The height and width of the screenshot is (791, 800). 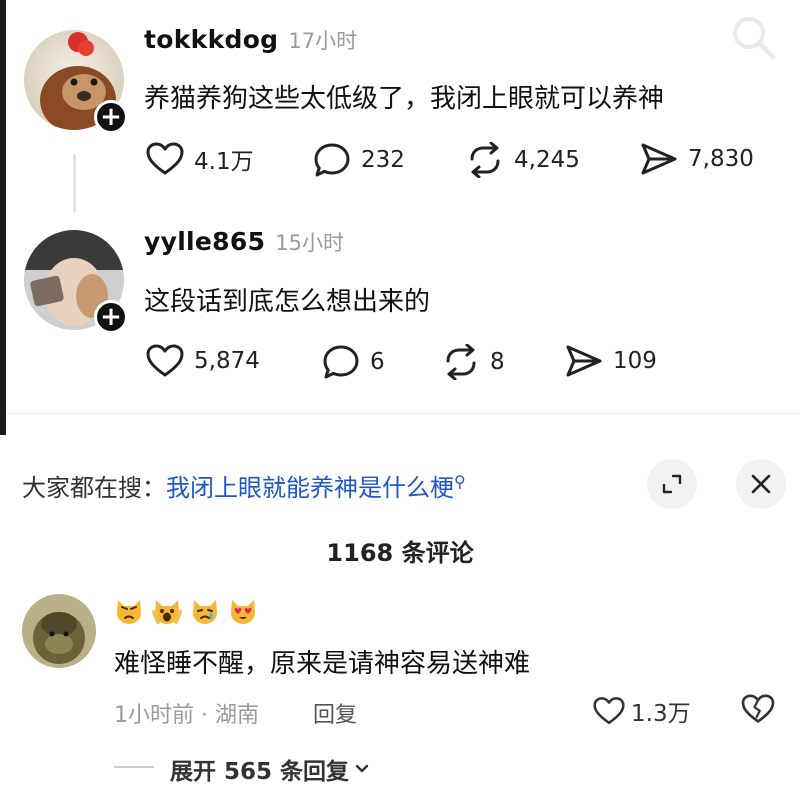 I want to click on like-button: 4.1万, so click(x=200, y=159).